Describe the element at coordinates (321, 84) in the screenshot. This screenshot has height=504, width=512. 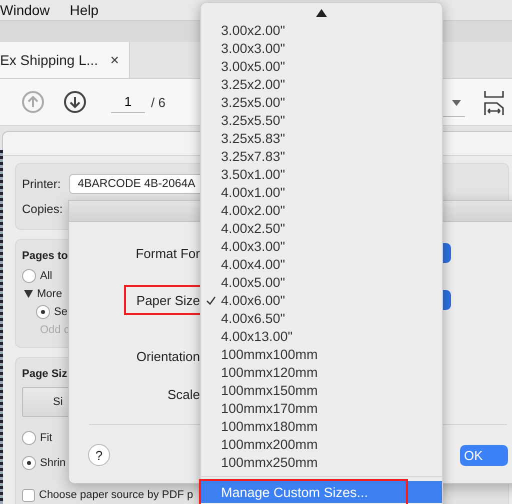
I see `menu-item: 3.25x2.00"` at that location.